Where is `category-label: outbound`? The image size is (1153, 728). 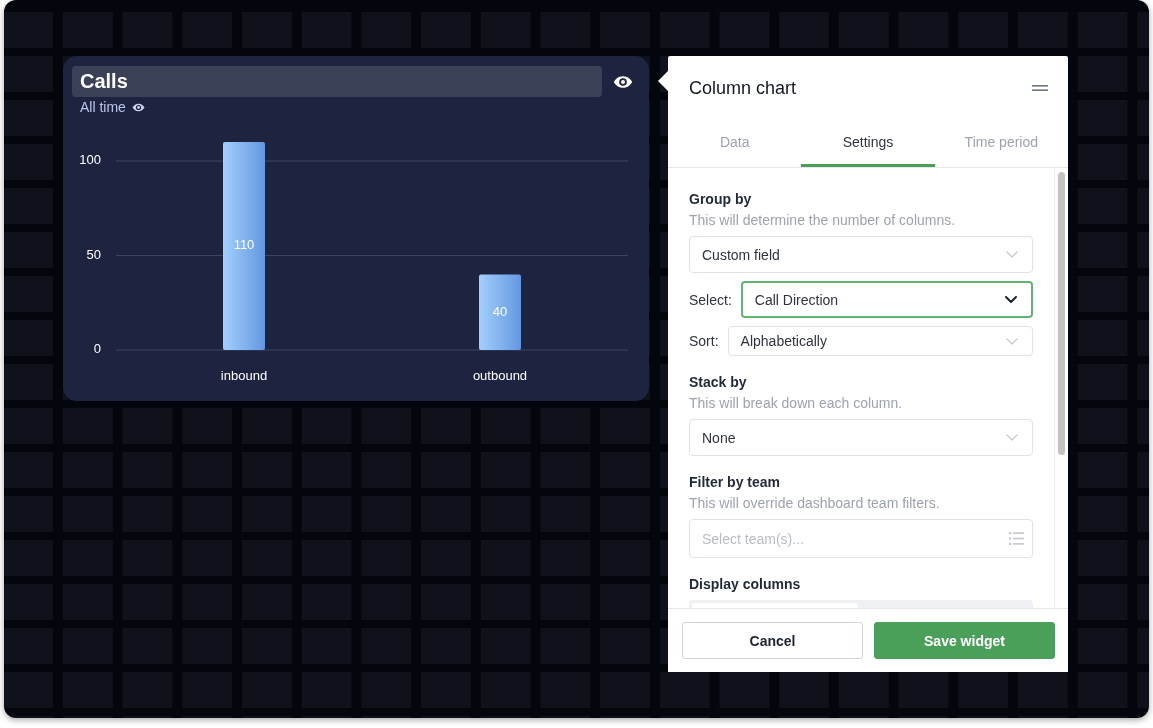
category-label: outbound is located at coordinates (500, 376).